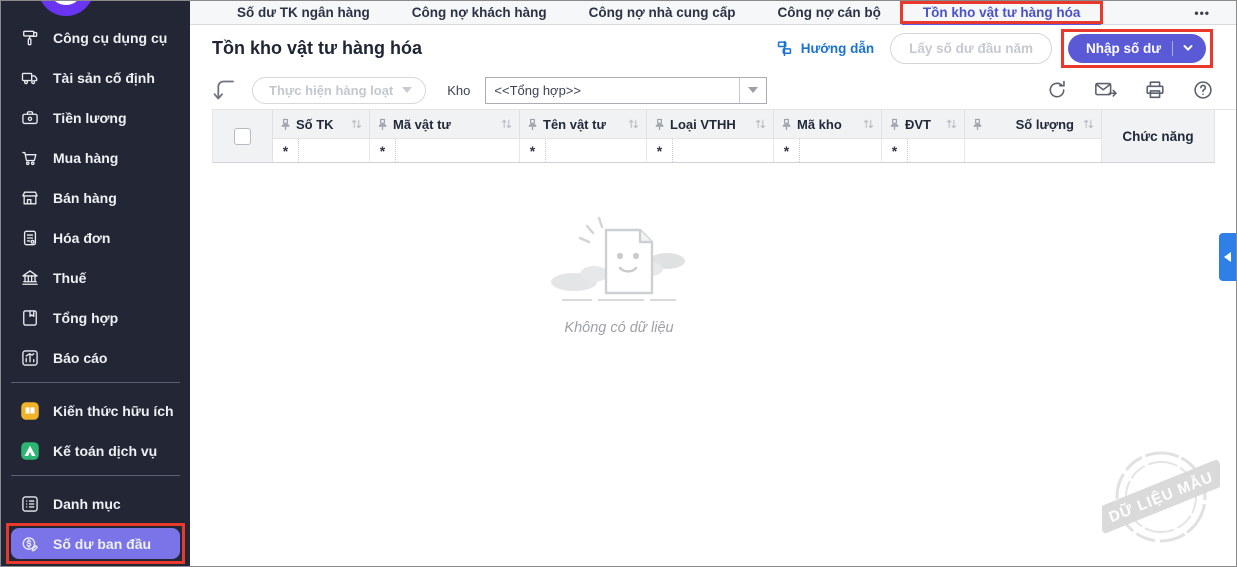 The height and width of the screenshot is (567, 1237). I want to click on filter-cell-2: *, so click(583, 150).